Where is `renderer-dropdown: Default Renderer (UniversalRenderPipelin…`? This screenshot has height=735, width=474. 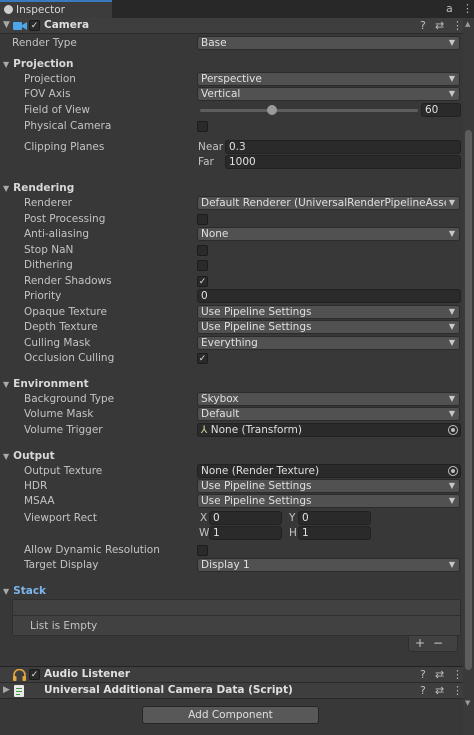
renderer-dropdown: Default Renderer (UniversalRenderPipelin… is located at coordinates (328, 203).